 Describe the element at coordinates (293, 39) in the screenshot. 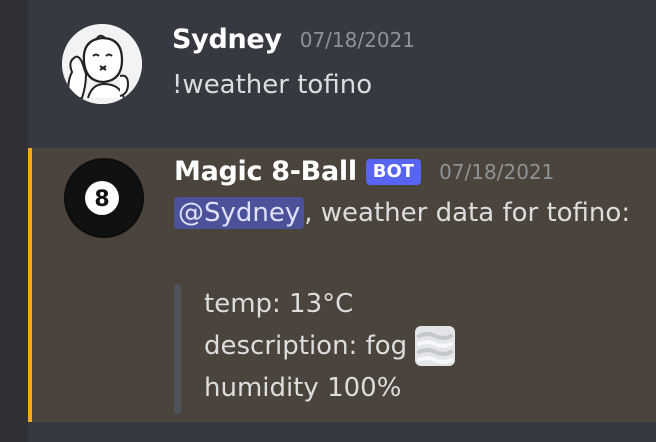

I see `message-header: Sydney 07/18/2021` at that location.